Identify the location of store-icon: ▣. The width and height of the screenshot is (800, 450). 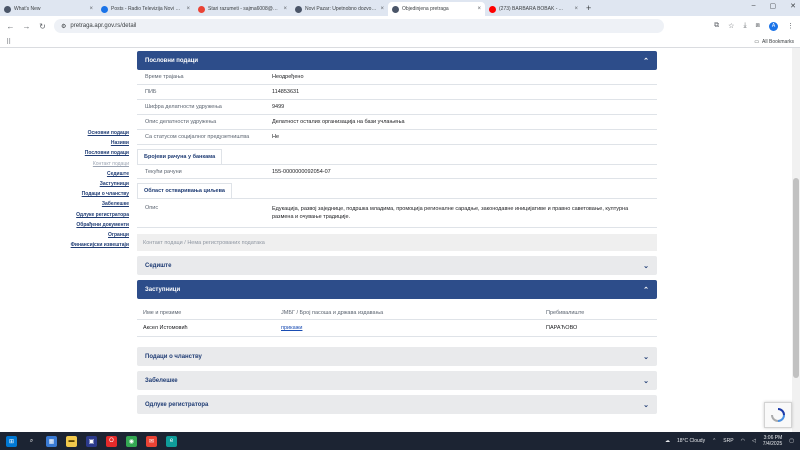
(91, 441).